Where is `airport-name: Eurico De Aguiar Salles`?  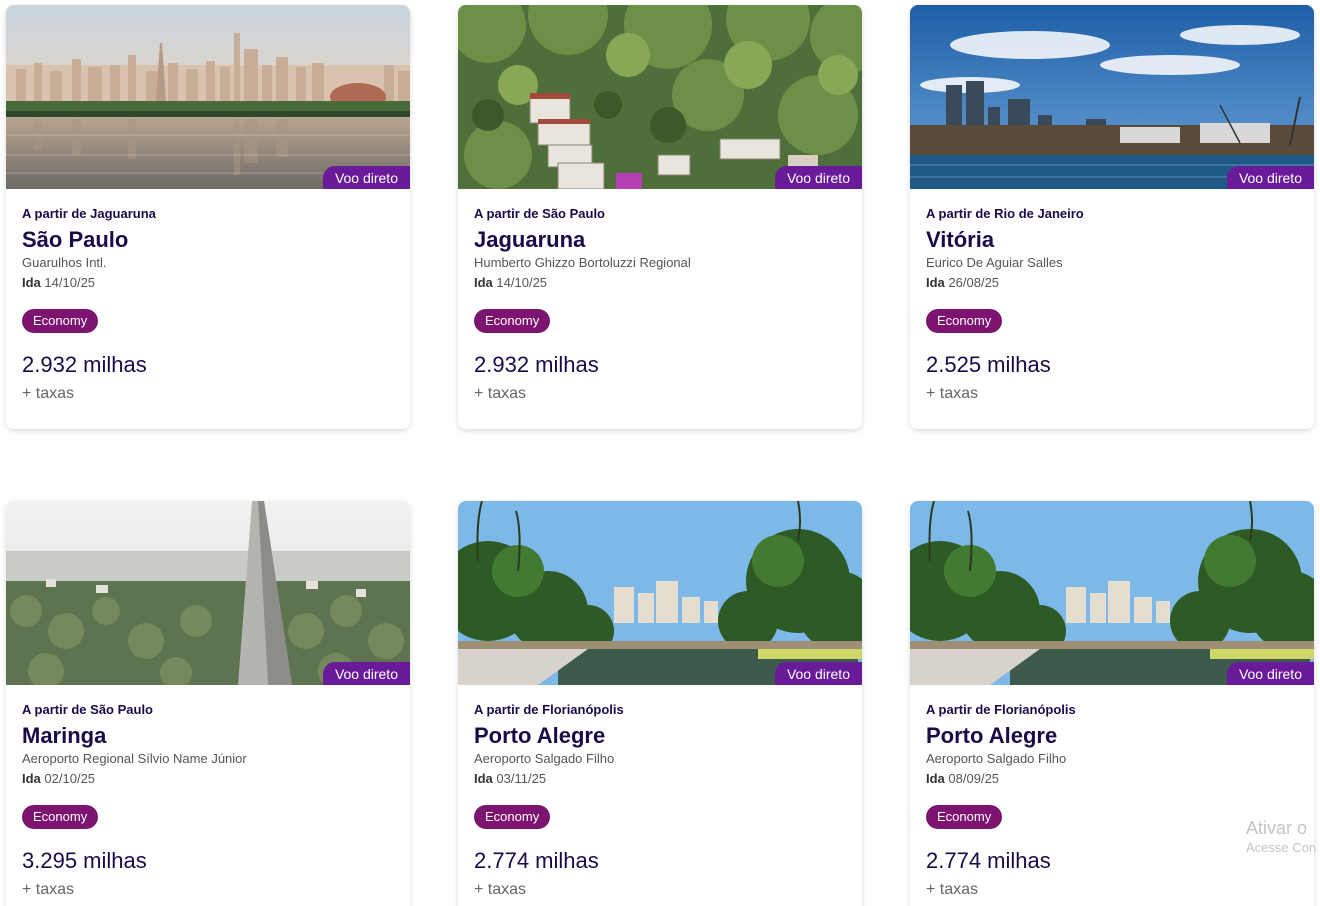 airport-name: Eurico De Aguiar Salles is located at coordinates (994, 262).